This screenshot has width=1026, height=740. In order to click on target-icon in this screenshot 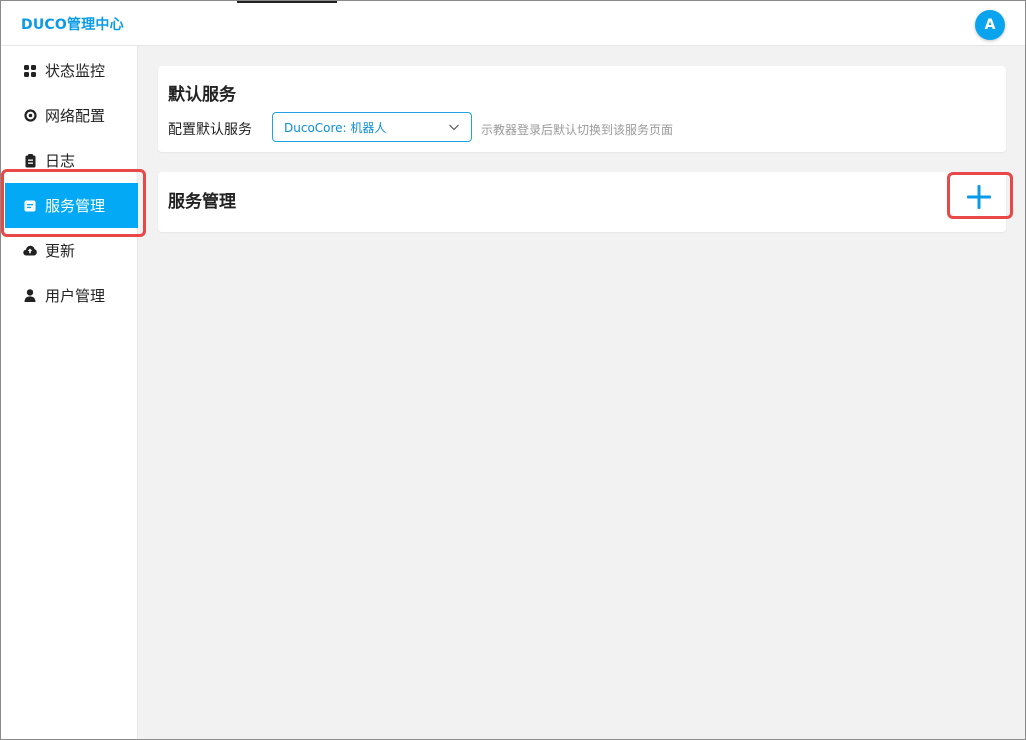, I will do `click(30, 116)`.